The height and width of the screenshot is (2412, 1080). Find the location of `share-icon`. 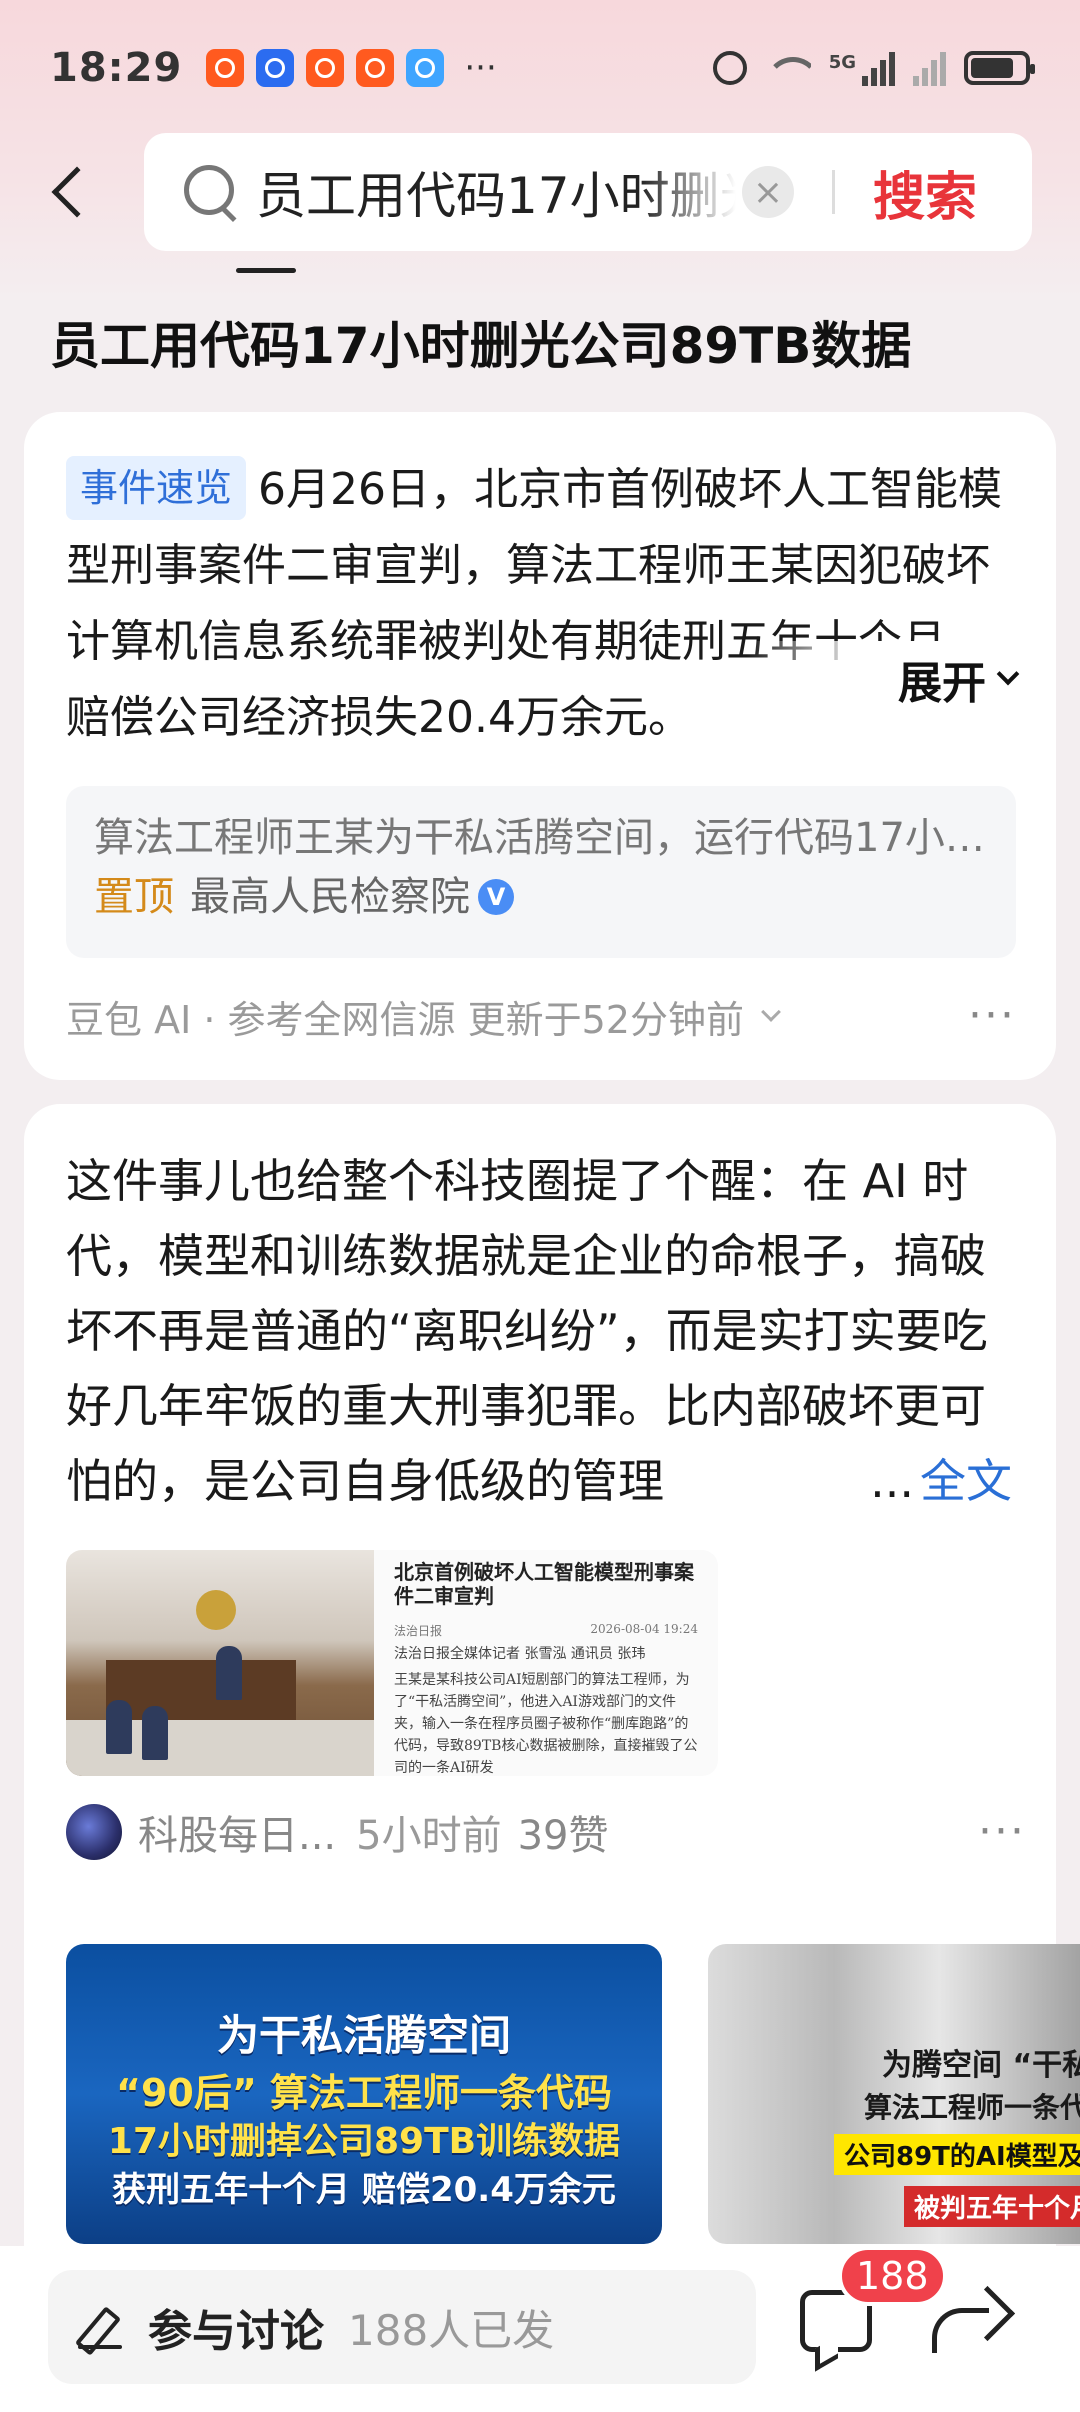

share-icon is located at coordinates (969, 2324).